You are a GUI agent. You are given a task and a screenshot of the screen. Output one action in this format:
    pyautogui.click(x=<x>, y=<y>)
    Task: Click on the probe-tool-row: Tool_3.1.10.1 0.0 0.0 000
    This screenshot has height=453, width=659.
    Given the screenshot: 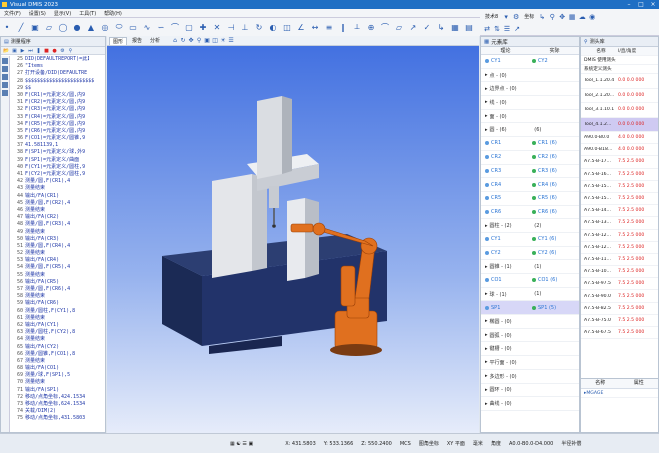 What is the action you would take?
    pyautogui.click(x=619, y=110)
    